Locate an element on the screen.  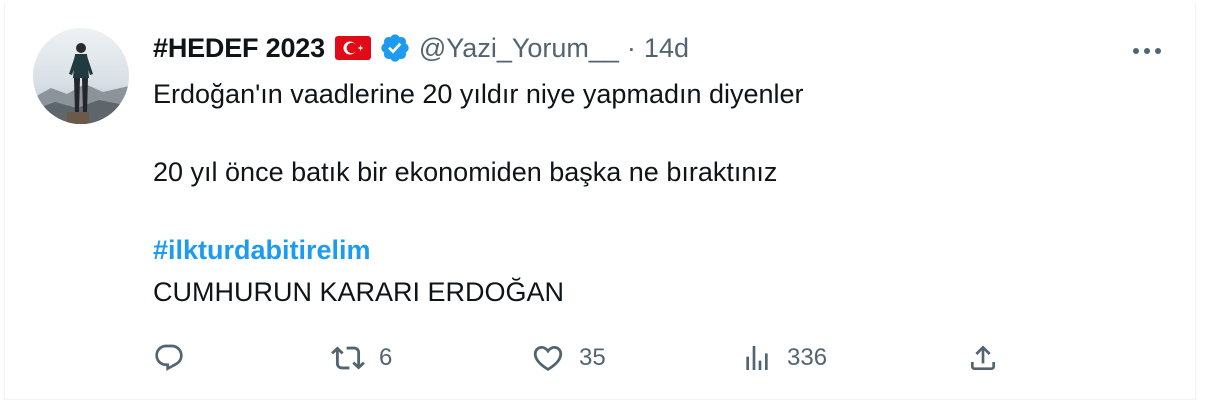
heart-icon is located at coordinates (548, 358).